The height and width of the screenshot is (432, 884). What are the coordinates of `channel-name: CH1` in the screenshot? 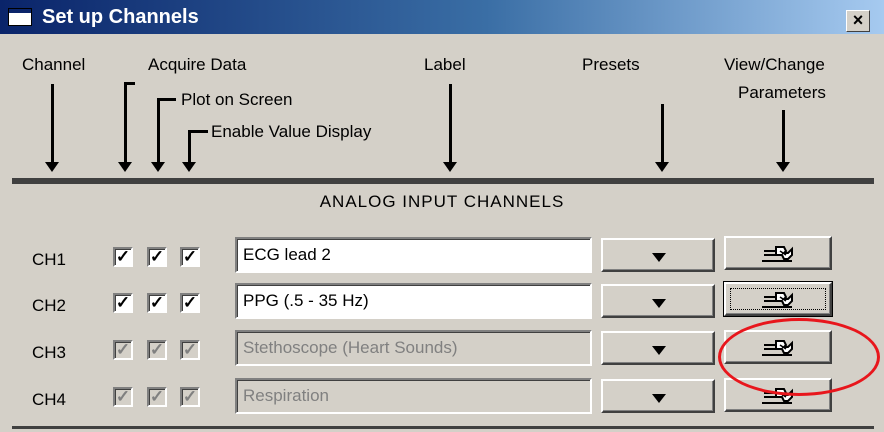 It's located at (49, 259).